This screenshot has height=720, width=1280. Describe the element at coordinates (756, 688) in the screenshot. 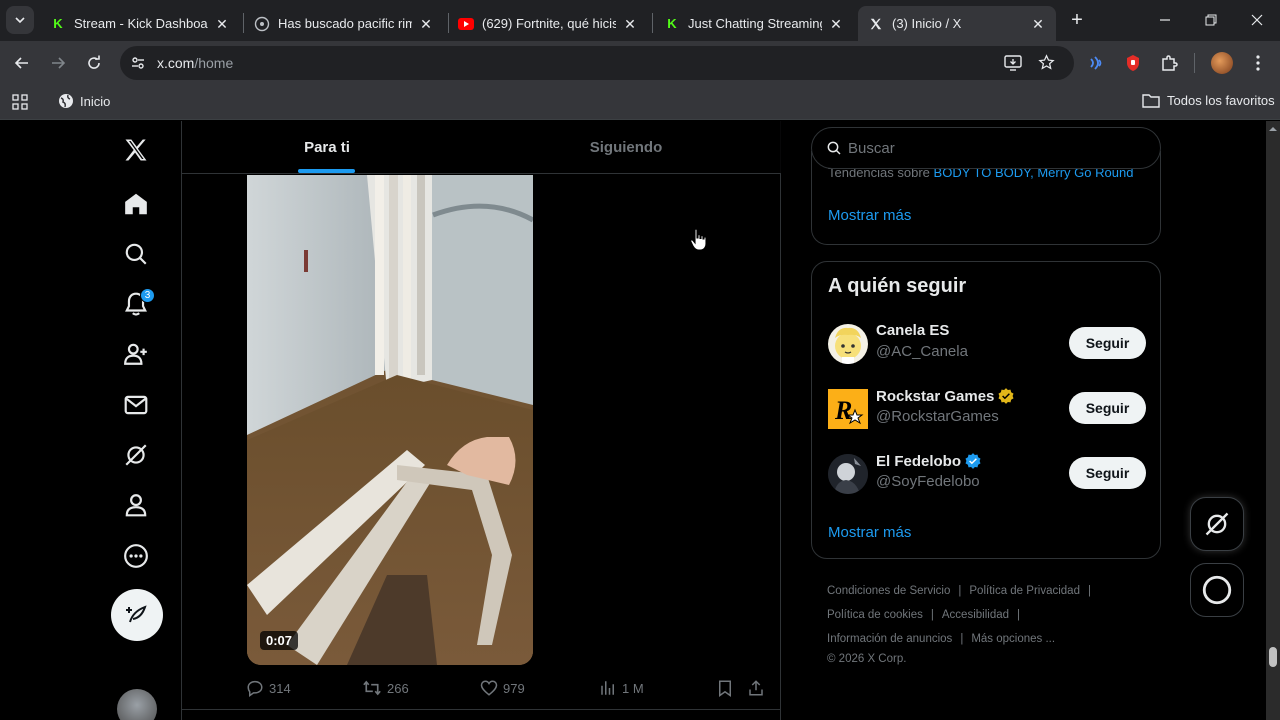

I see `share-button` at that location.